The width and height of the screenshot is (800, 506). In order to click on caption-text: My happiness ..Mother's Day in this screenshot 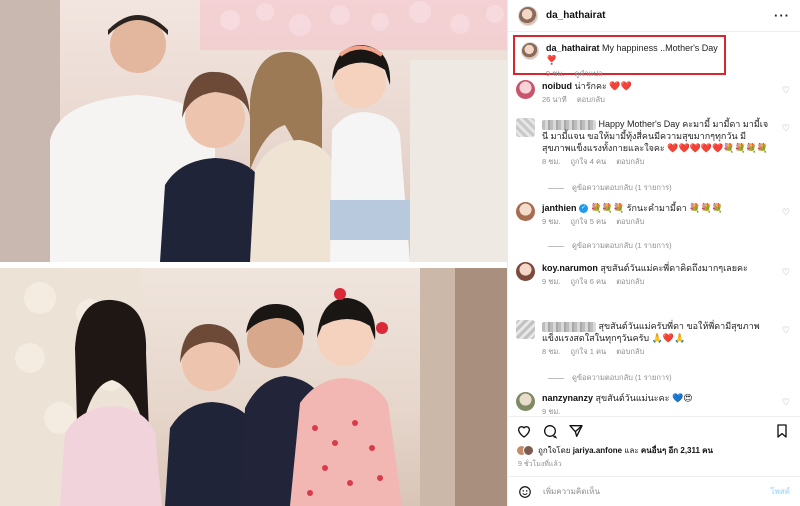, I will do `click(660, 48)`.